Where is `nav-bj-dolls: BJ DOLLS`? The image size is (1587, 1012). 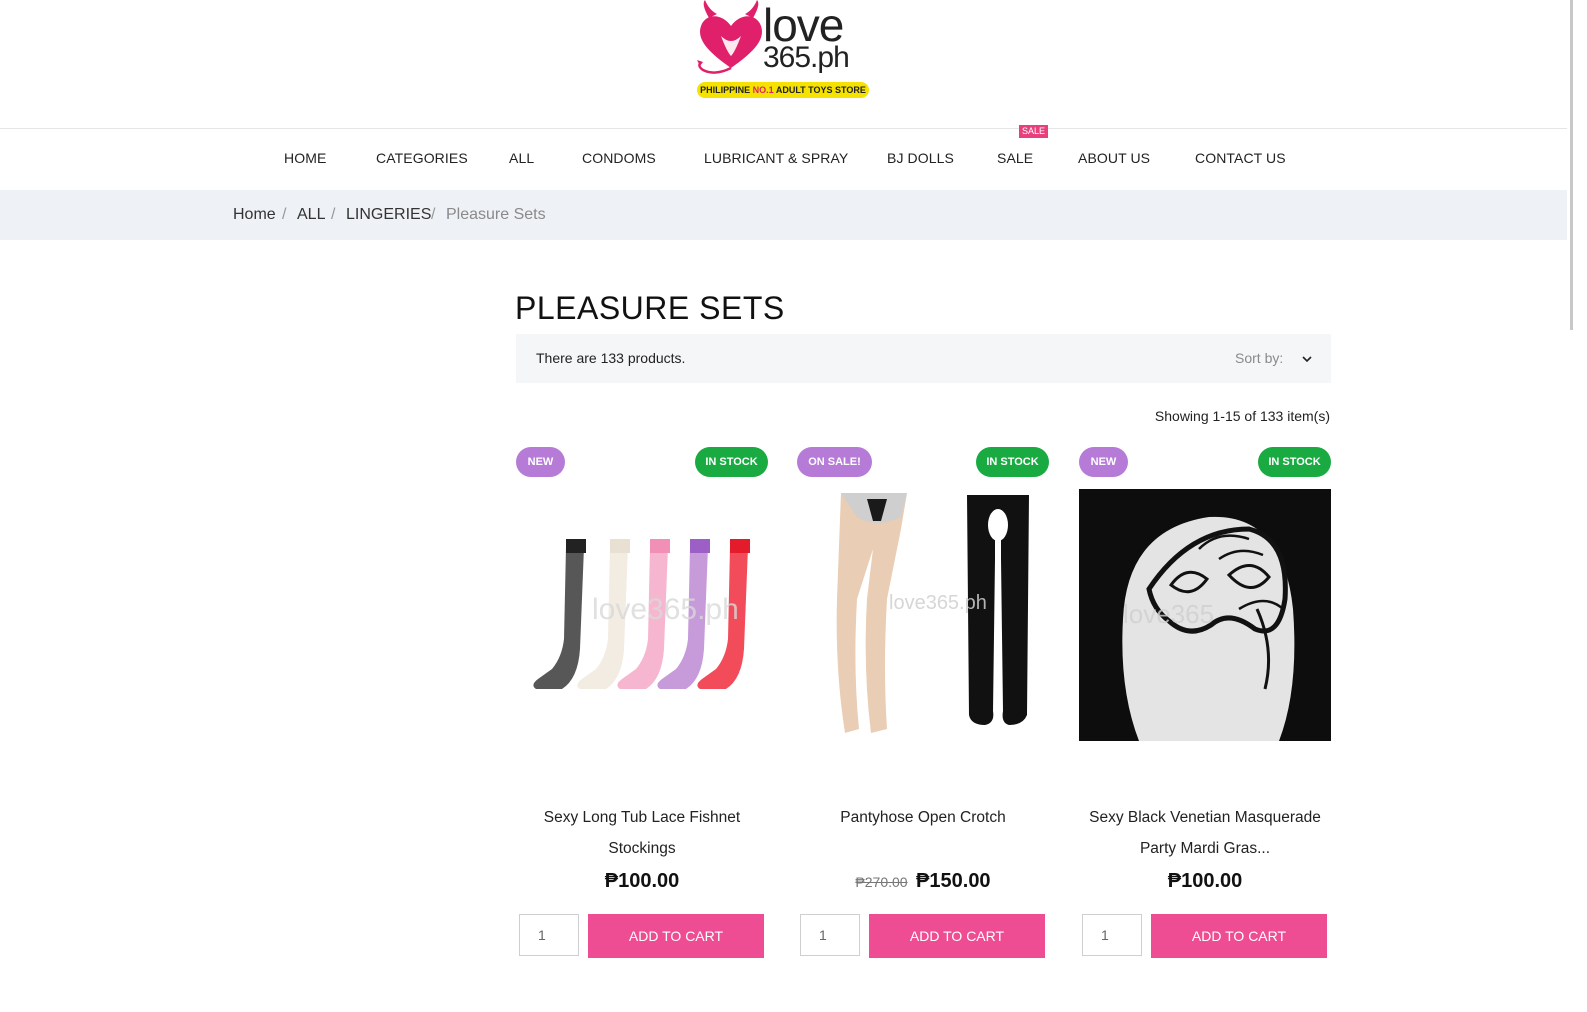 nav-bj-dolls: BJ DOLLS is located at coordinates (920, 158).